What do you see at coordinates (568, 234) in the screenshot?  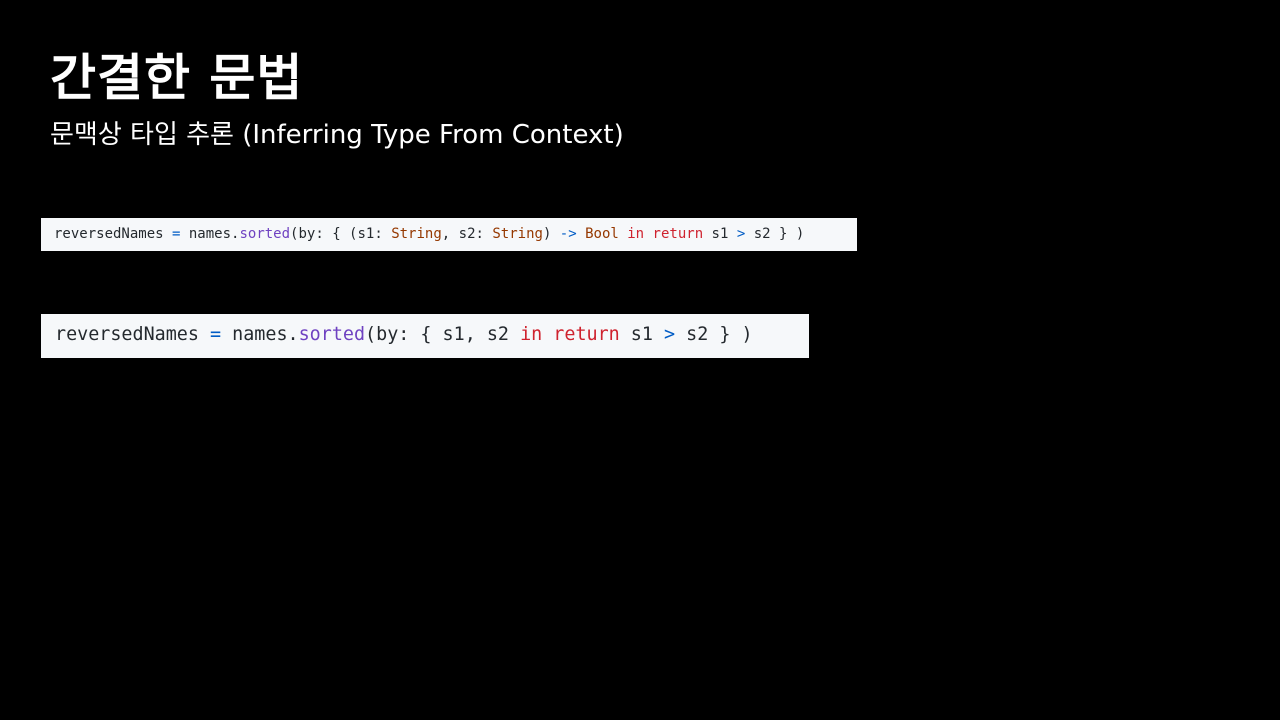 I see `code-token: ->` at bounding box center [568, 234].